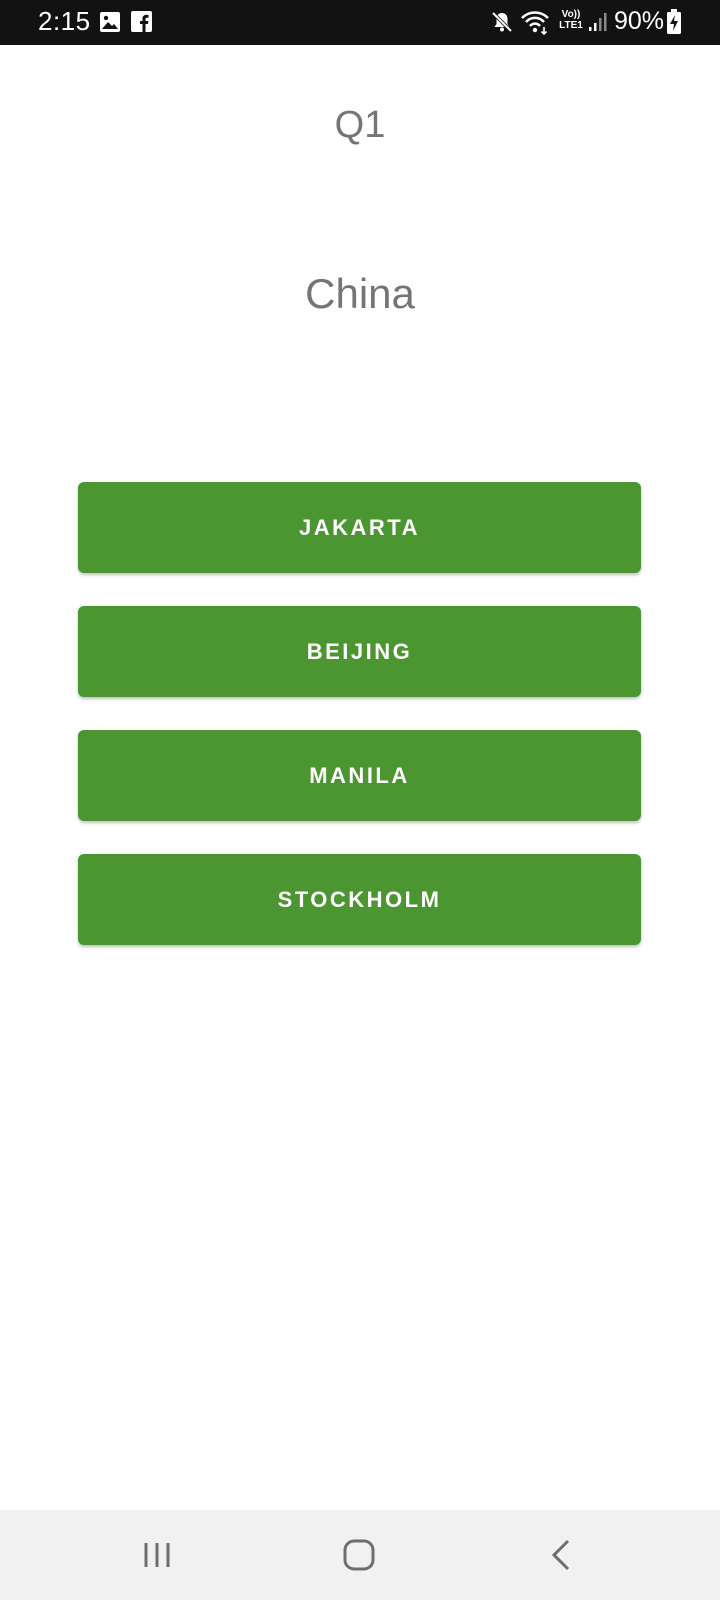 This screenshot has height=1600, width=720. Describe the element at coordinates (674, 21) in the screenshot. I see `battery-charging-icon` at that location.